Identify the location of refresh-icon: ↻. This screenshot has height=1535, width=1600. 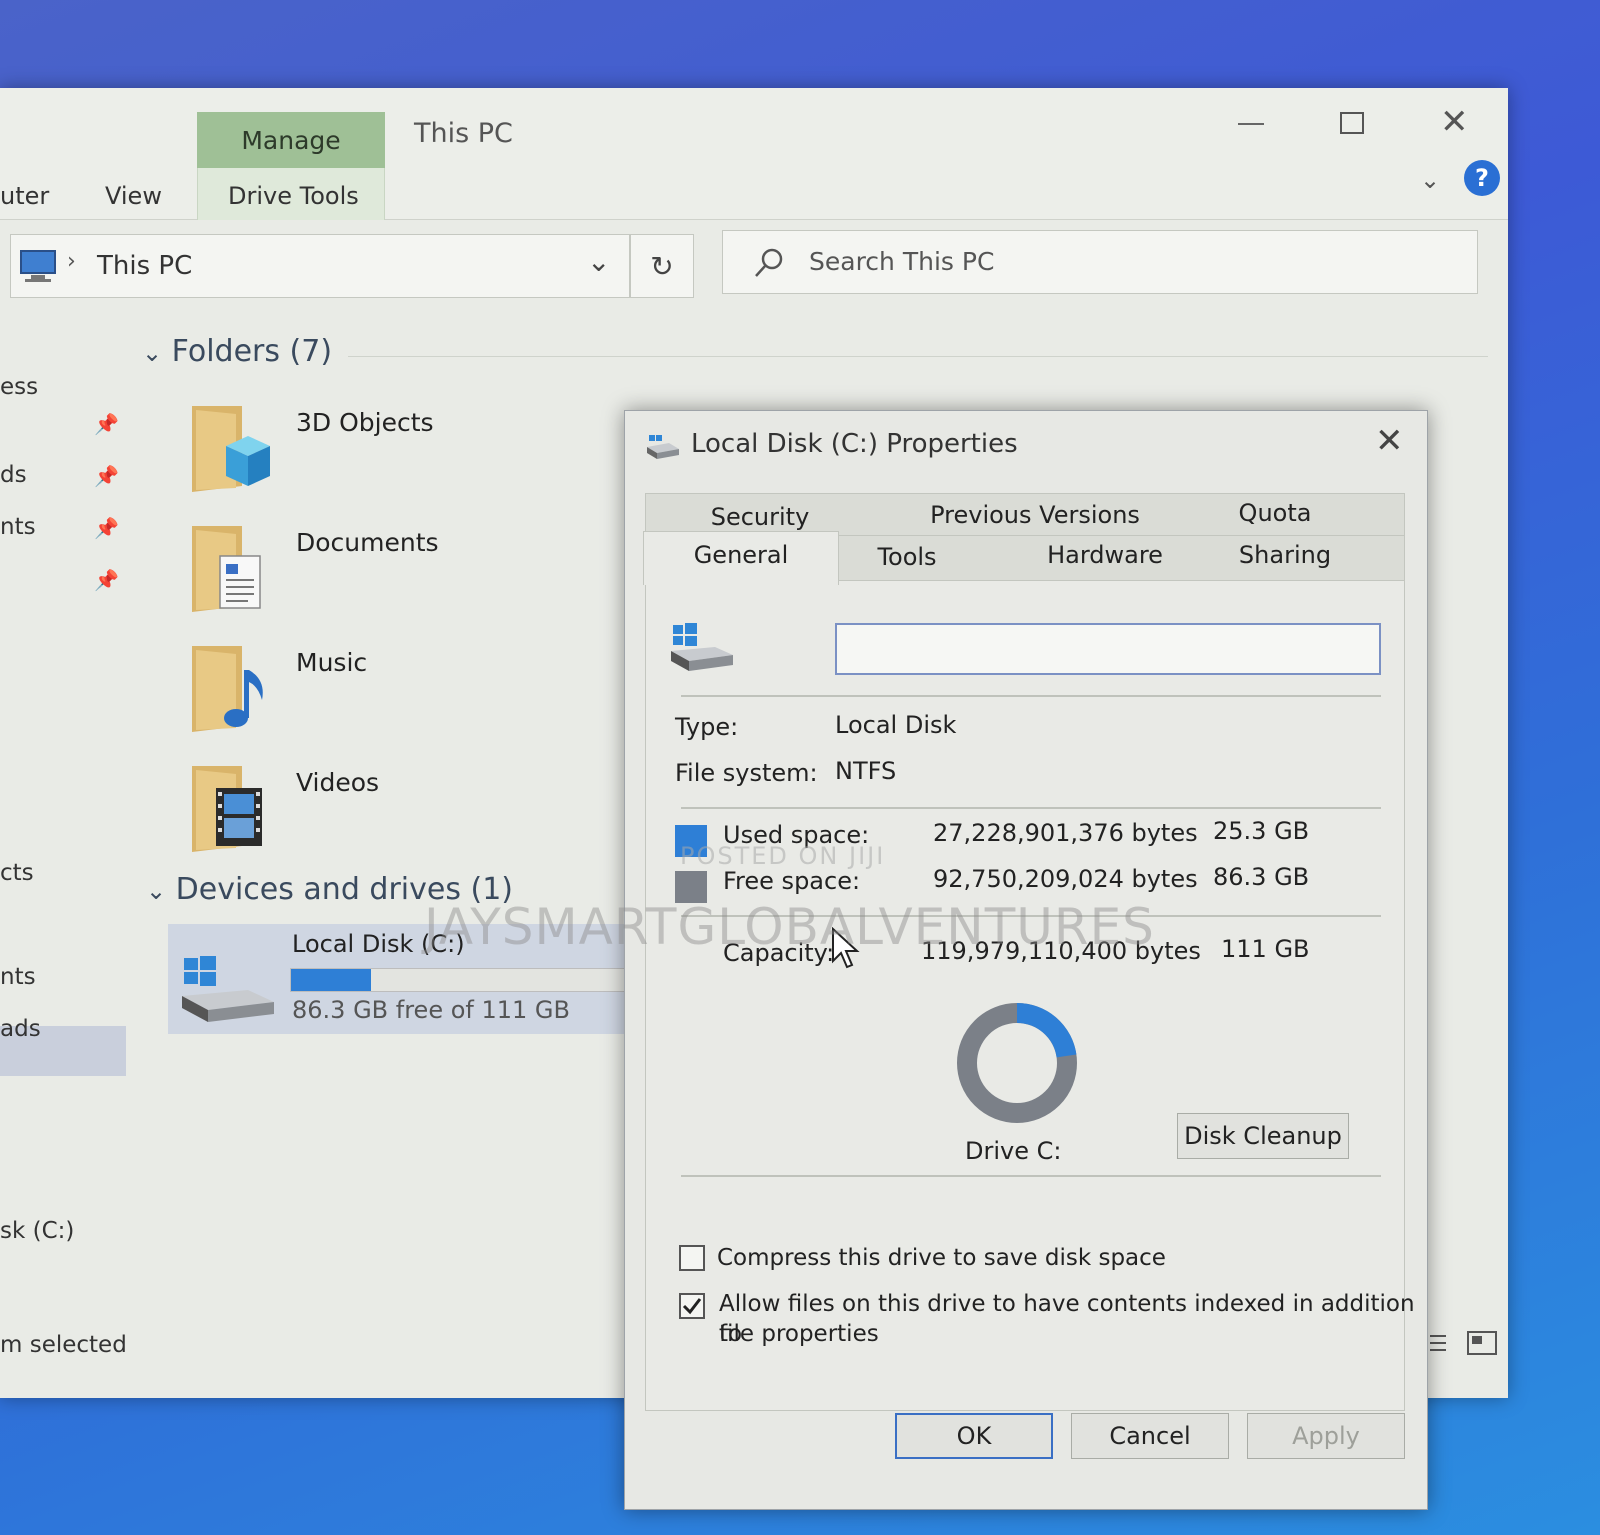
(662, 266).